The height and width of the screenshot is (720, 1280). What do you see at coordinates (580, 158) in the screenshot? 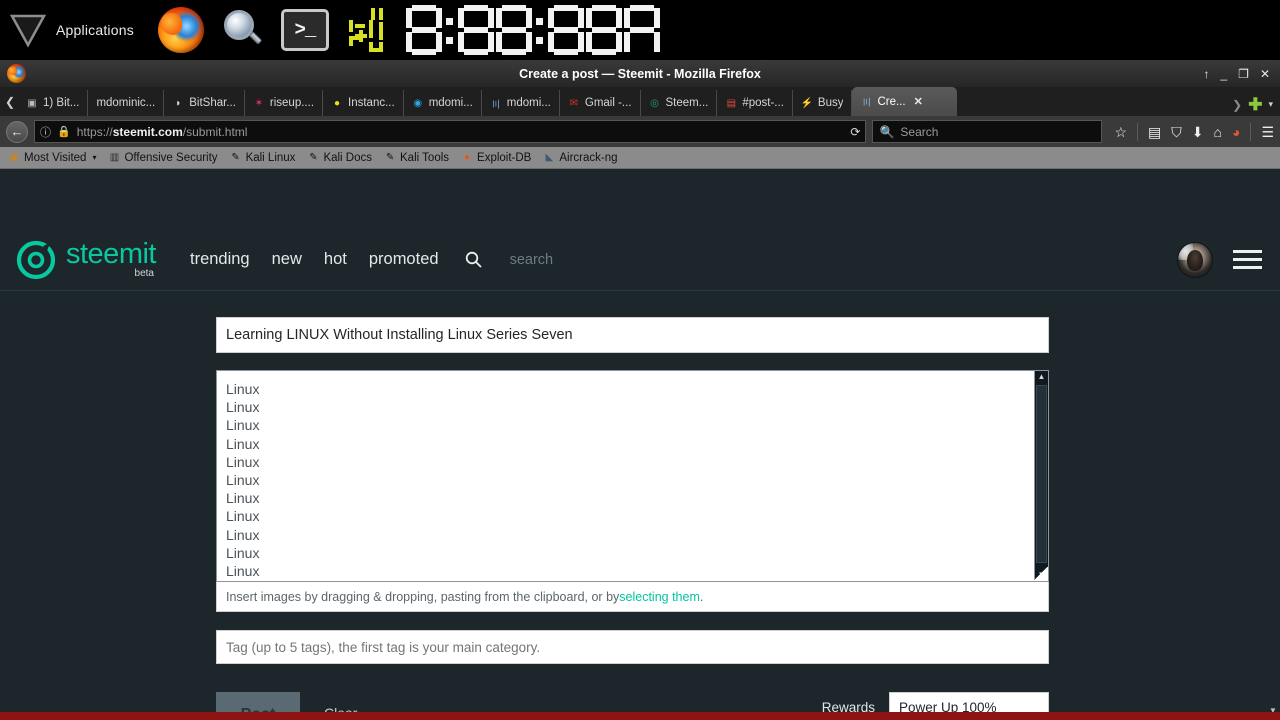
I see `bookmark-aircrack-ng: ◣ Aircrack-ng` at bounding box center [580, 158].